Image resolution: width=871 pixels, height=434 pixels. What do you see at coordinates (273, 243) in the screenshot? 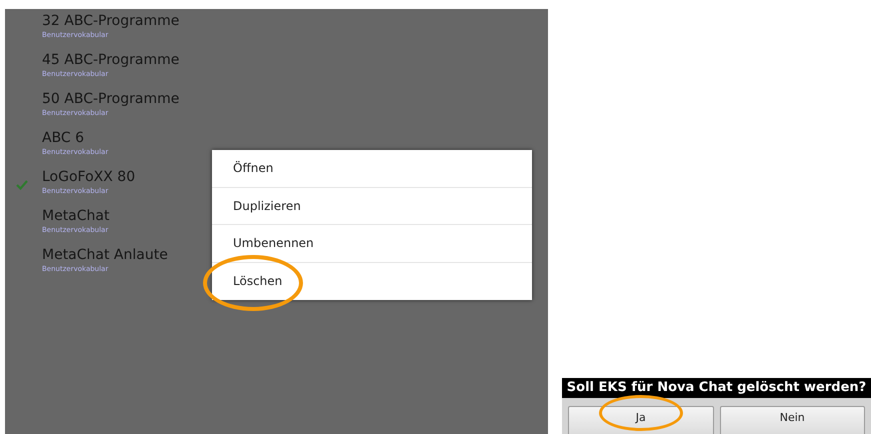
I see `menu-item: Umbenennen` at bounding box center [273, 243].